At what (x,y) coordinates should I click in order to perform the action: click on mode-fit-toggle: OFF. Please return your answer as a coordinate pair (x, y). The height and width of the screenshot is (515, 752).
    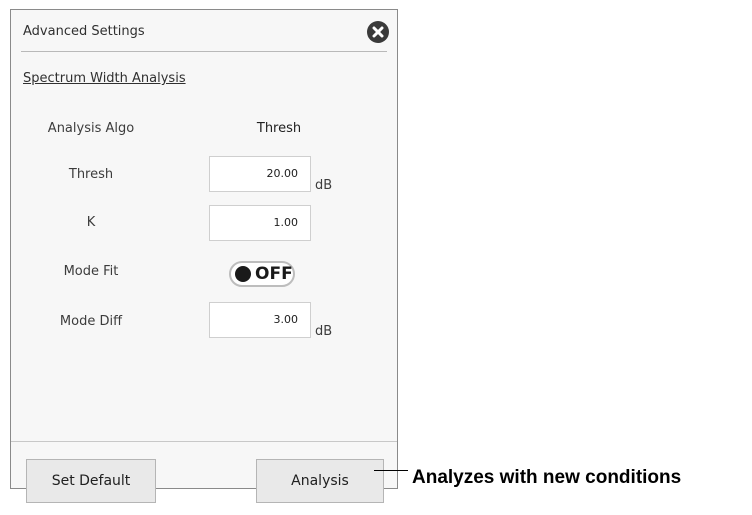
    Looking at the image, I should click on (262, 274).